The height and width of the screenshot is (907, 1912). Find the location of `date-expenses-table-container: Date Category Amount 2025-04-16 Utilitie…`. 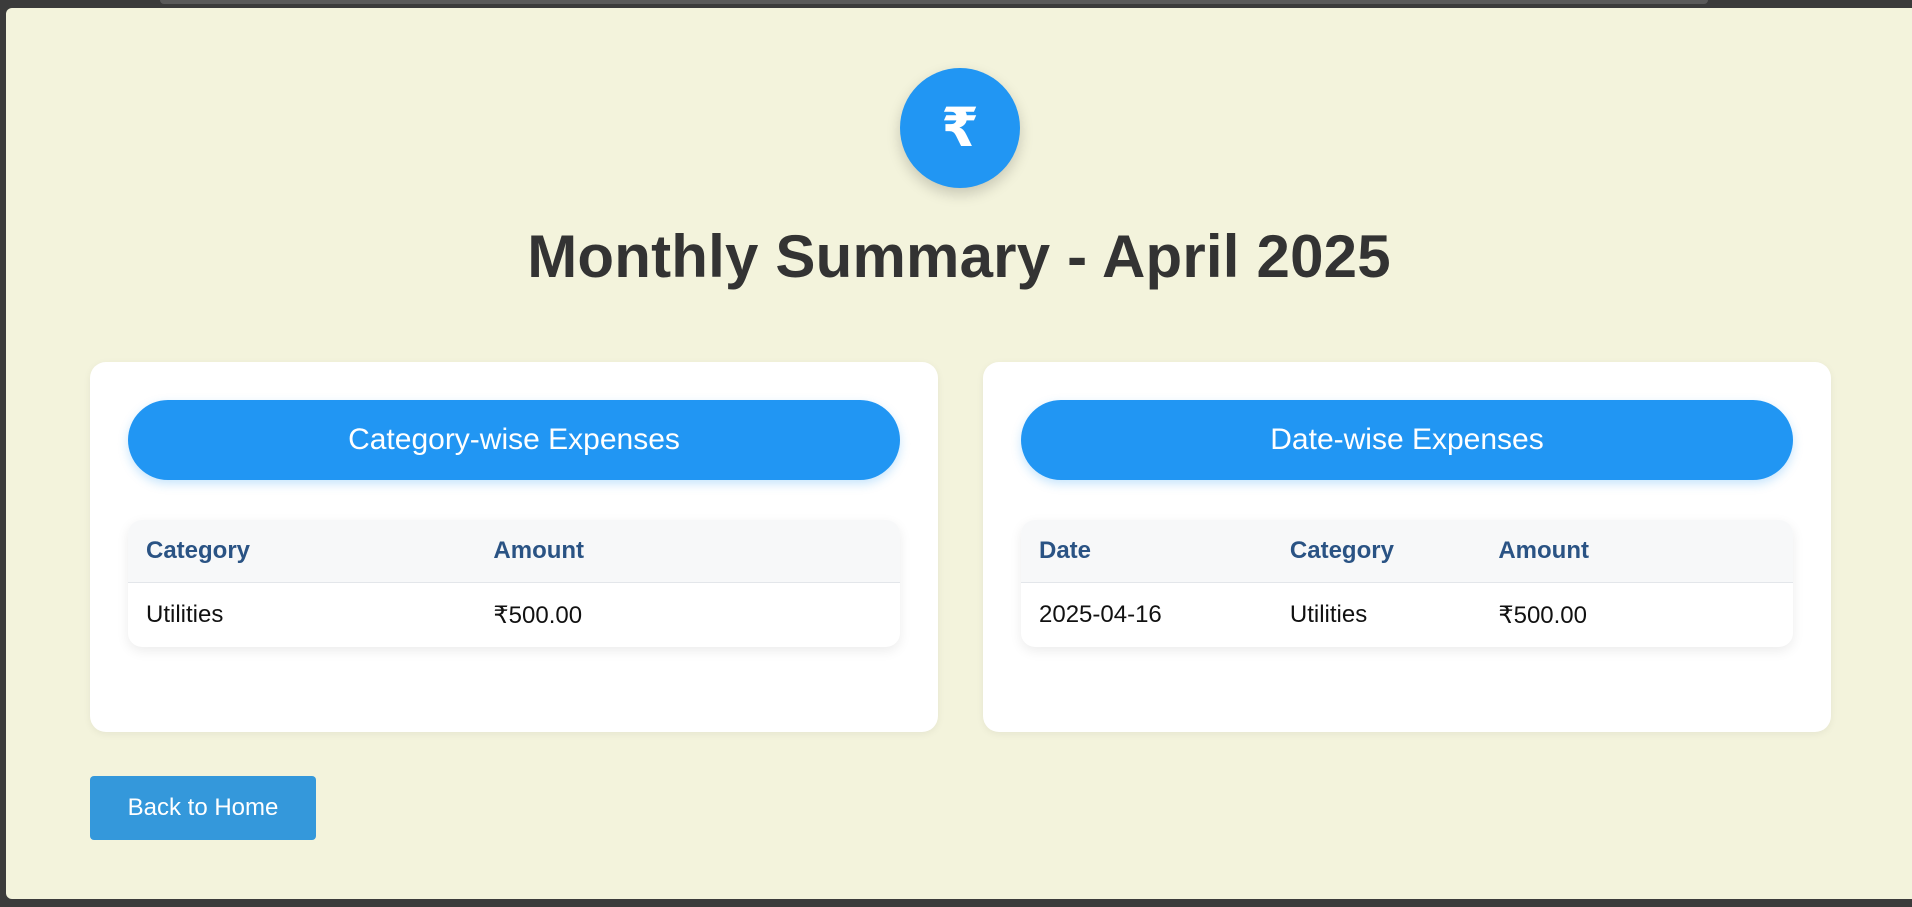

date-expenses-table-container: Date Category Amount 2025-04-16 Utilitie… is located at coordinates (1407, 583).